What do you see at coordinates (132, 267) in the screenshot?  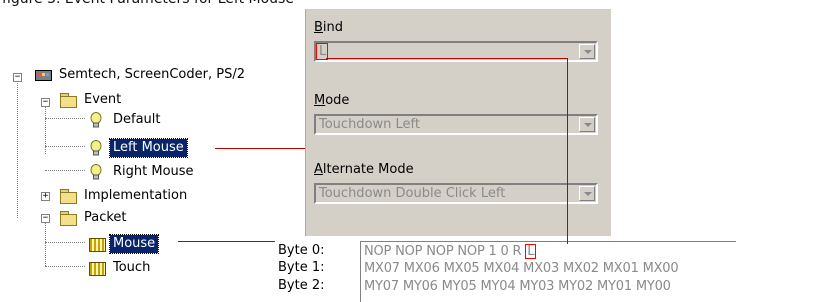 I see `tree-item-label: Touch` at bounding box center [132, 267].